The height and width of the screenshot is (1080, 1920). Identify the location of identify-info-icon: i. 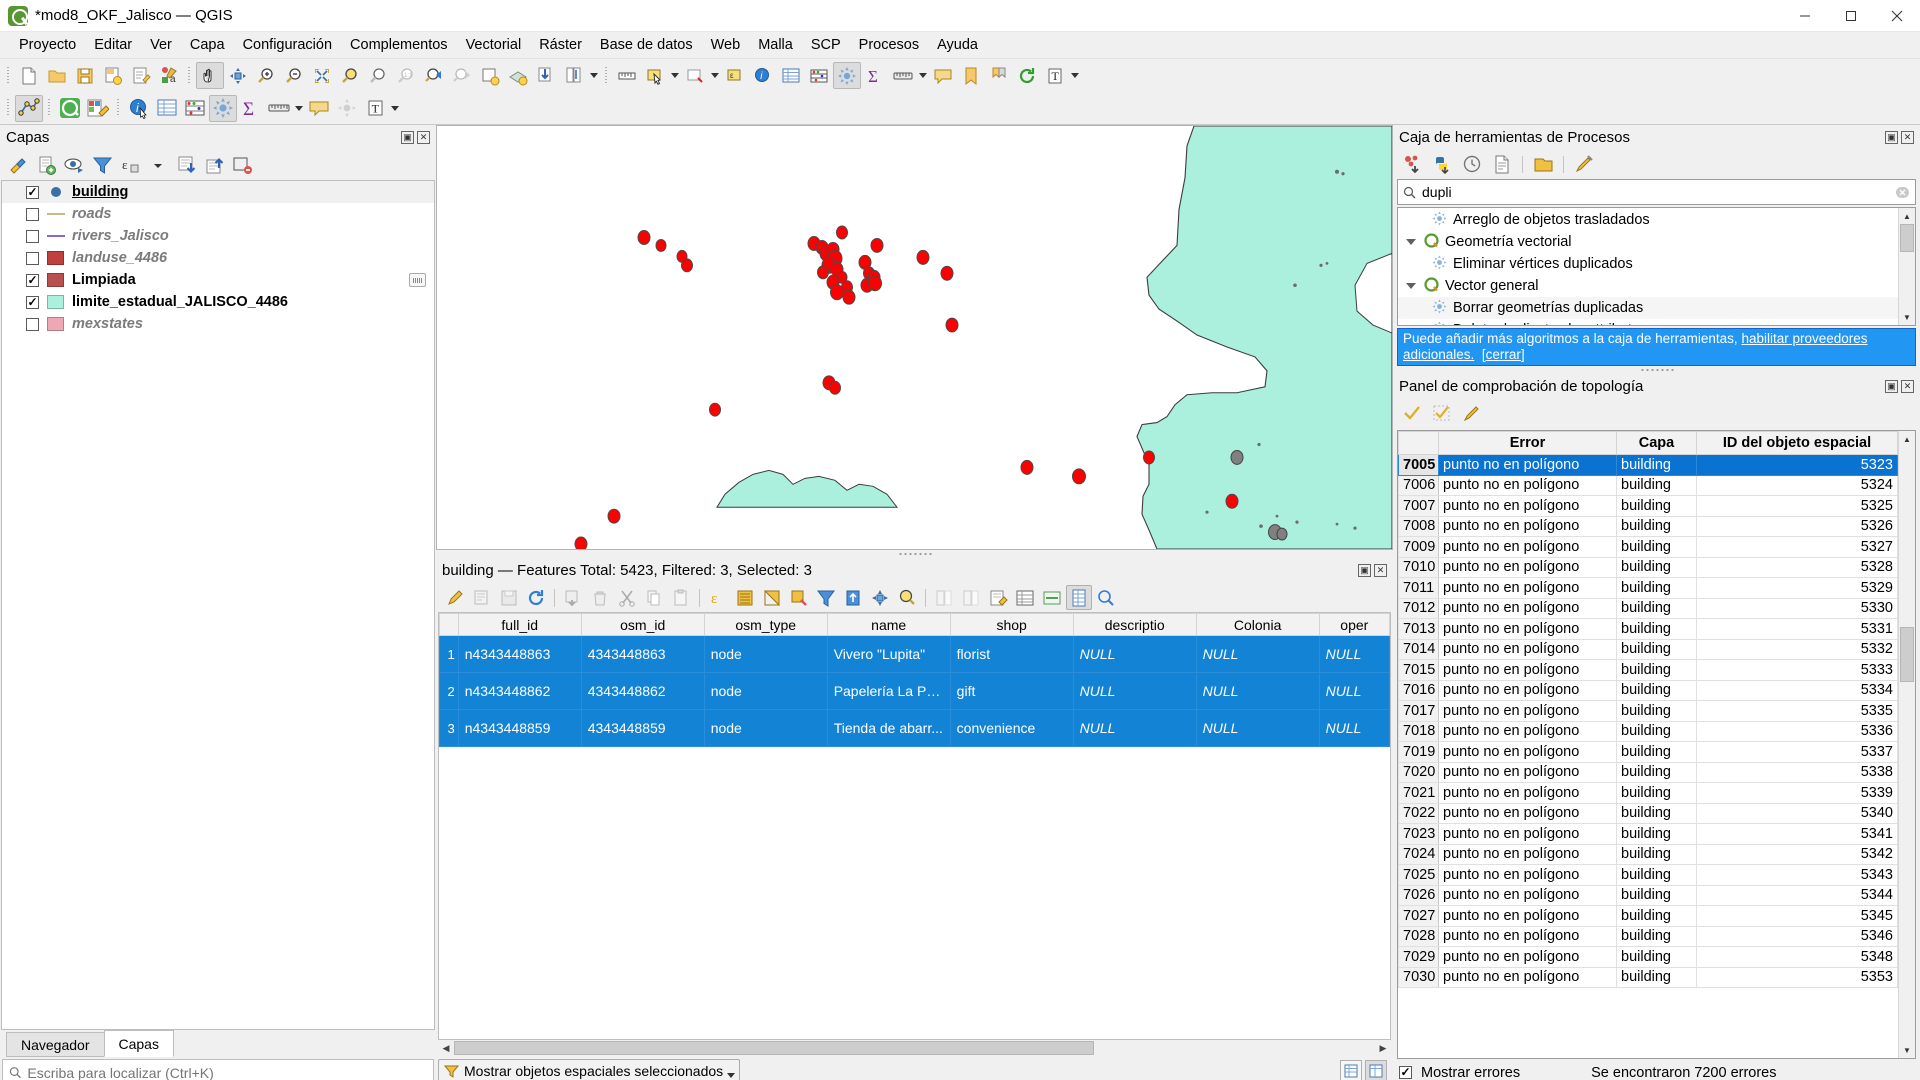
(139, 108).